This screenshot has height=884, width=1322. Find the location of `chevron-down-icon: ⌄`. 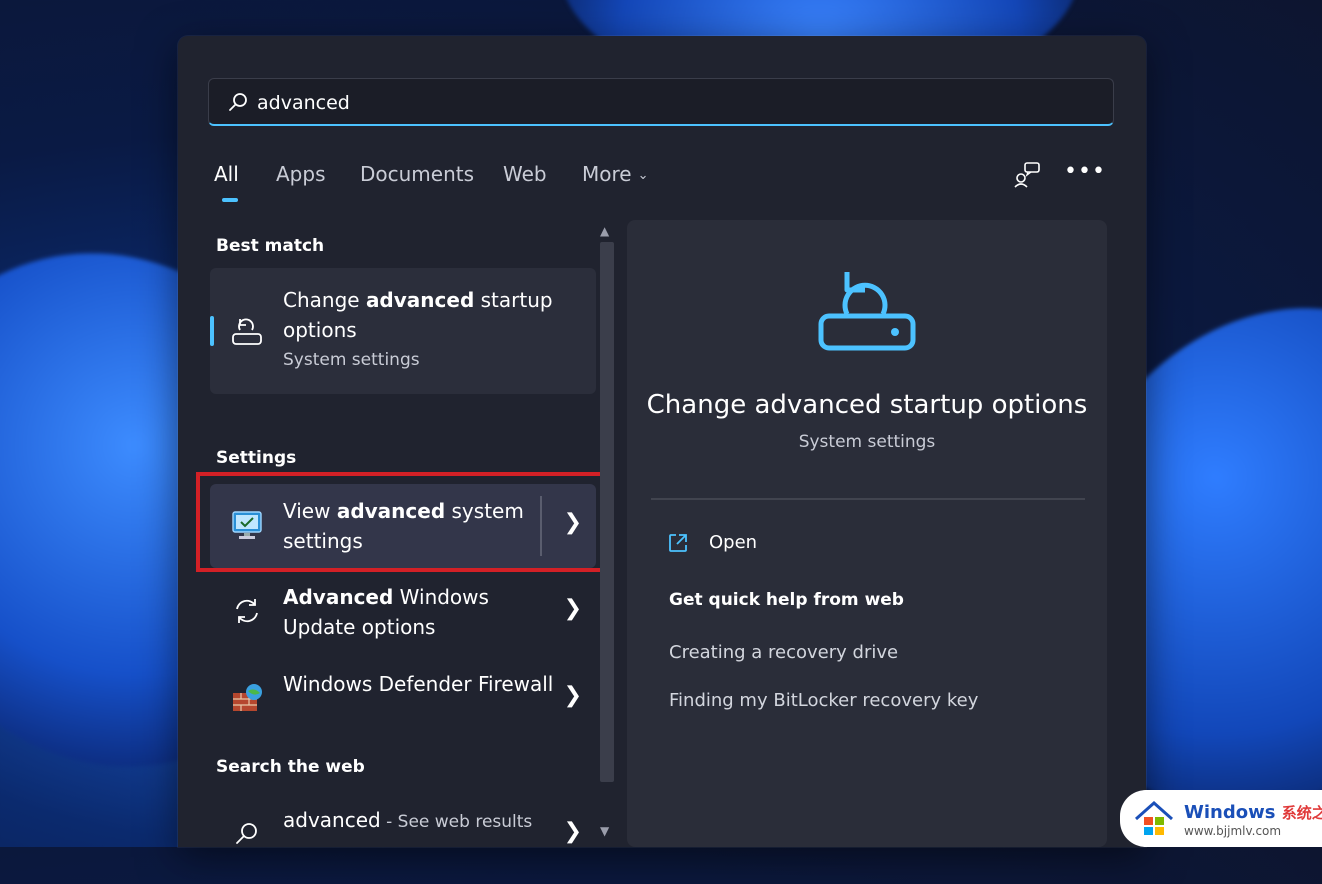

chevron-down-icon: ⌄ is located at coordinates (643, 175).